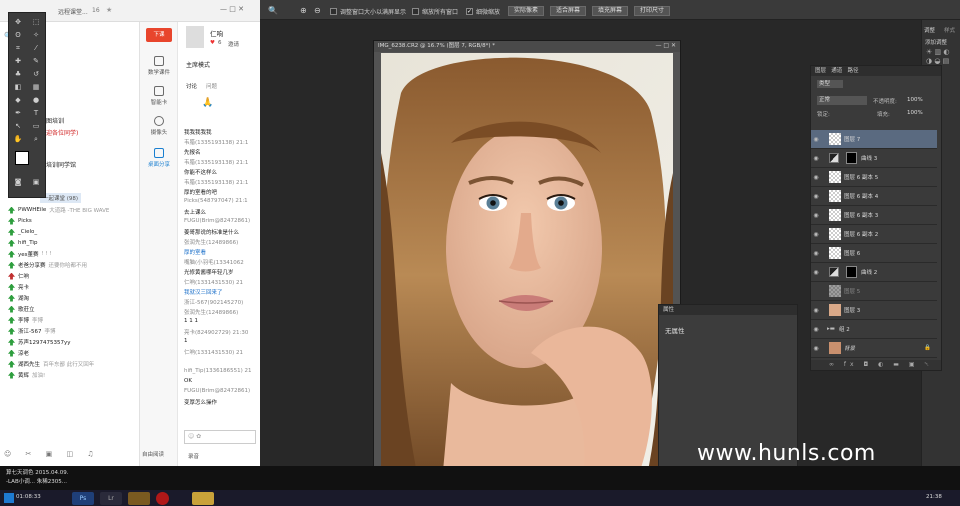  What do you see at coordinates (41, 342) in the screenshot?
I see `list-item: 苏声1297475357yy` at bounding box center [41, 342].